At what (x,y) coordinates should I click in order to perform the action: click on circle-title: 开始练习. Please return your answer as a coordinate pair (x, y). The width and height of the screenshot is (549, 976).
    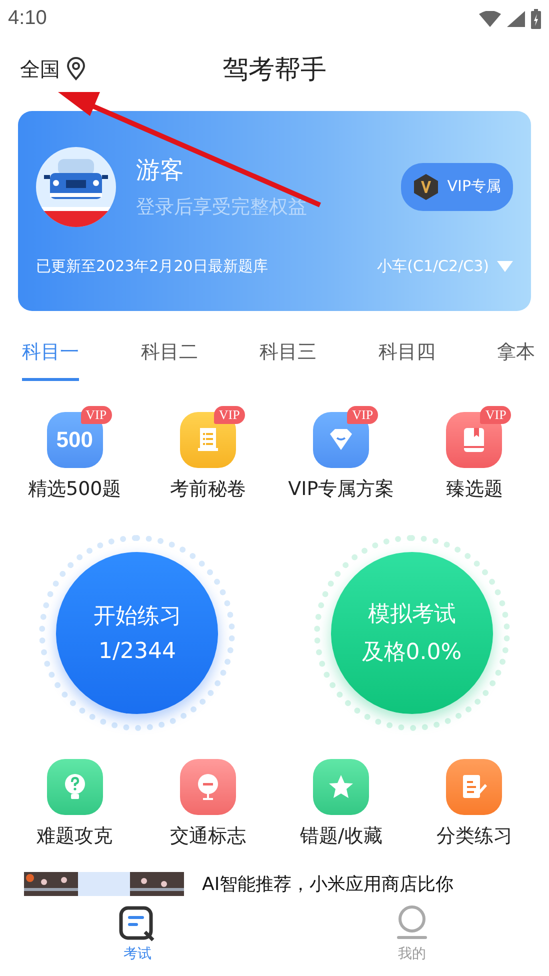
    Looking at the image, I should click on (137, 617).